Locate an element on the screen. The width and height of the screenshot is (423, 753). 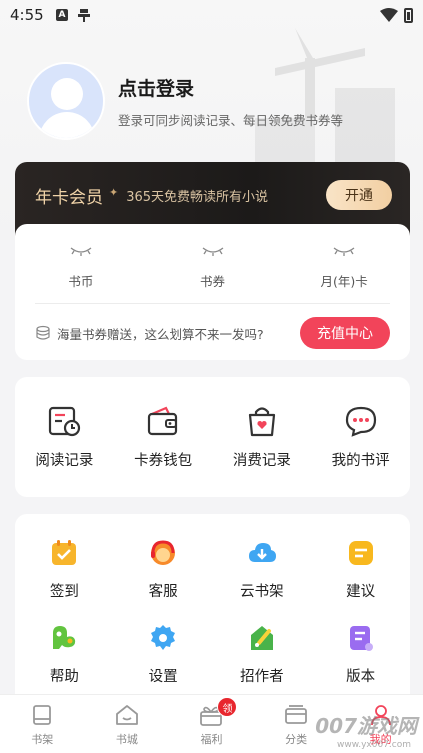
vip-subtitle: 365天免费畅读所有小说 is located at coordinates (197, 197).